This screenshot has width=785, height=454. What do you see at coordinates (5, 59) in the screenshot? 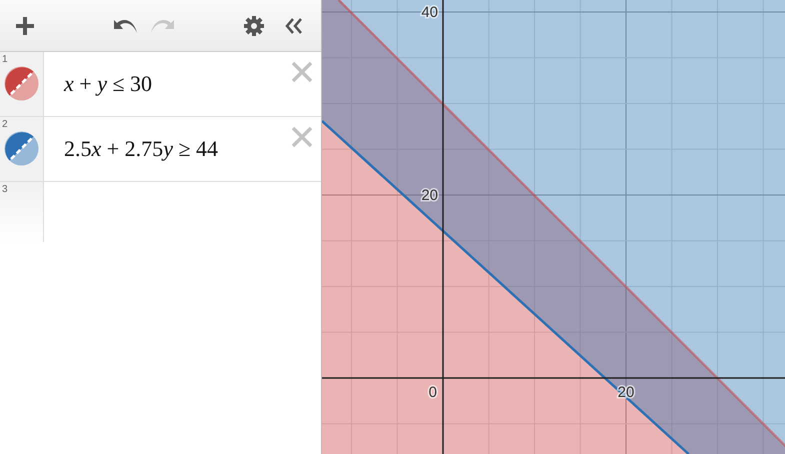
I see `line-number: 1` at bounding box center [5, 59].